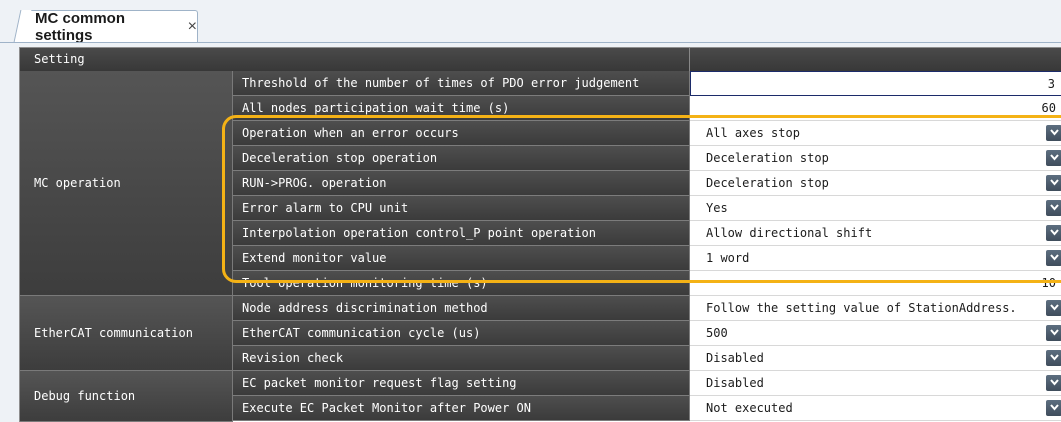 Image resolution: width=1061 pixels, height=422 pixels. I want to click on setting-label: Operation when an error occurs, so click(461, 133).